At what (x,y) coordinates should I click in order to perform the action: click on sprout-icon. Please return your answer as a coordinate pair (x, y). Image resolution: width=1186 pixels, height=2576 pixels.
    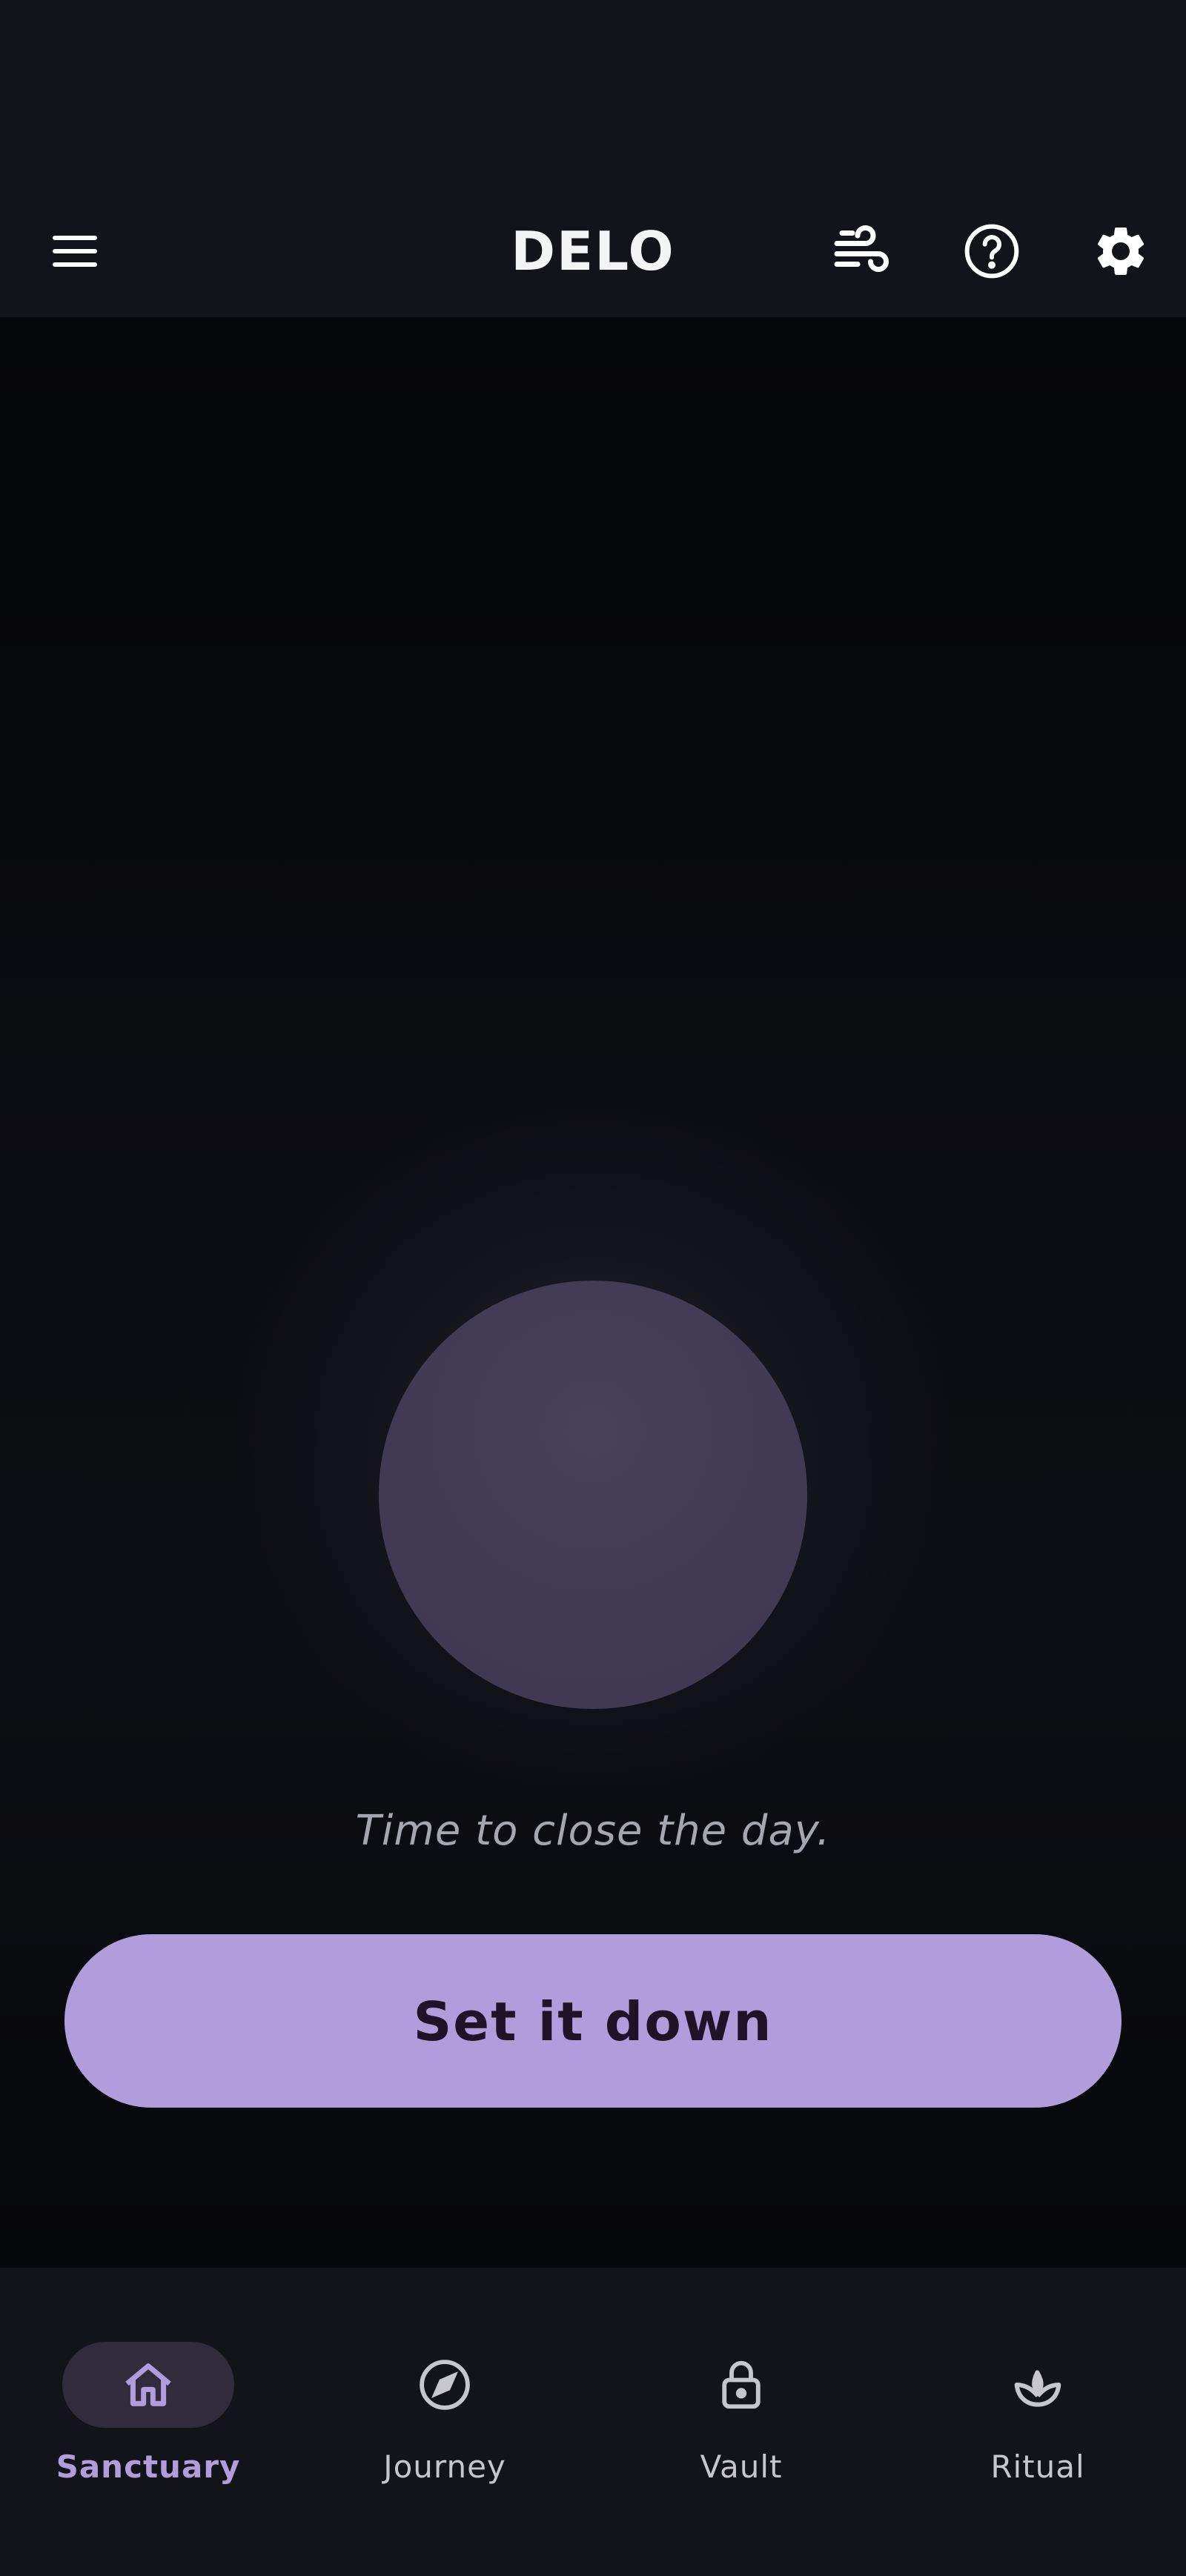
    Looking at the image, I should click on (1037, 2388).